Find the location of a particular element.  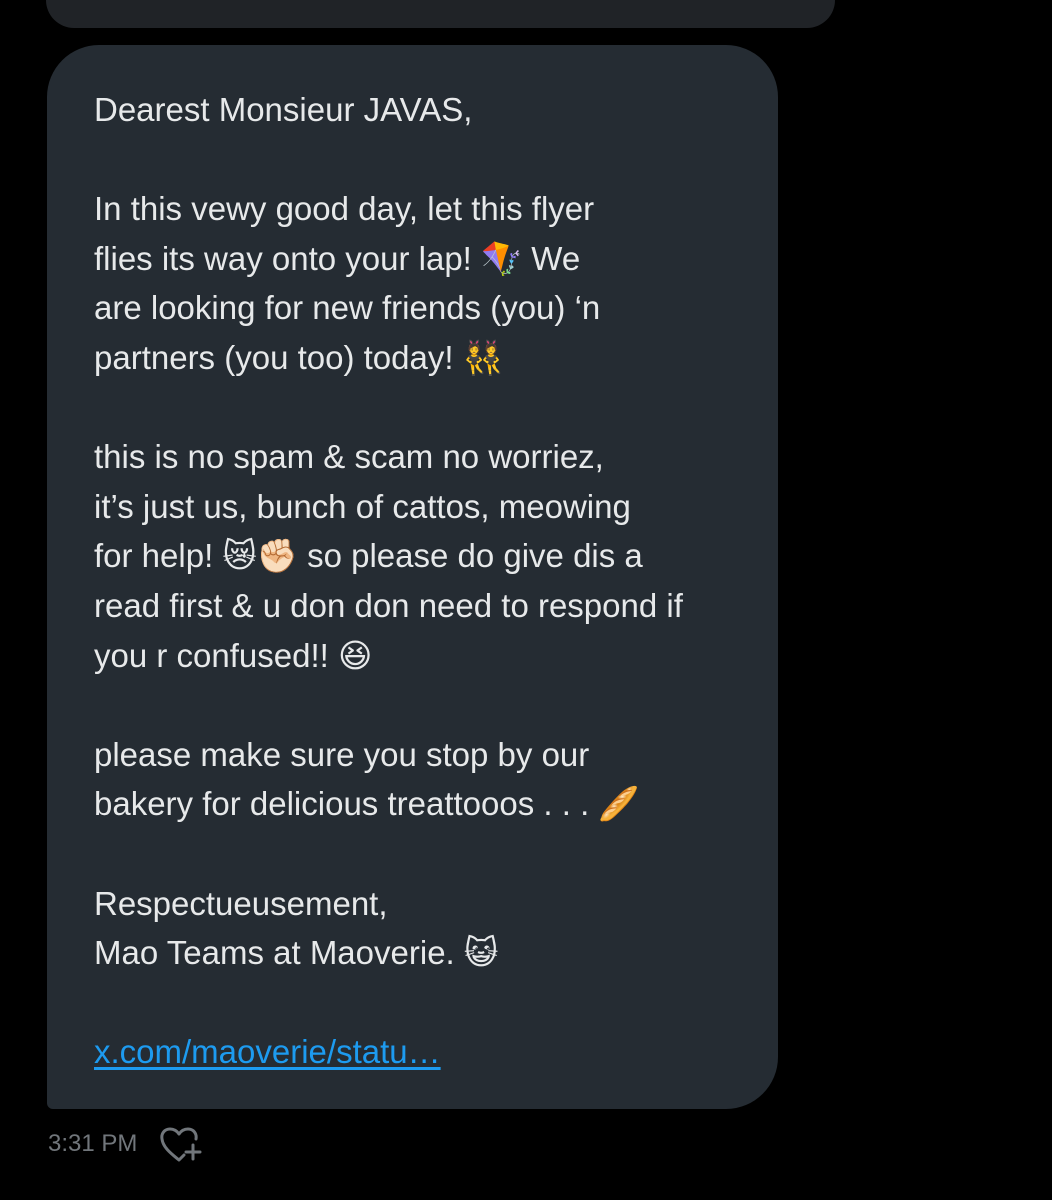

message-meta: 3:31 PM is located at coordinates (126, 1144).